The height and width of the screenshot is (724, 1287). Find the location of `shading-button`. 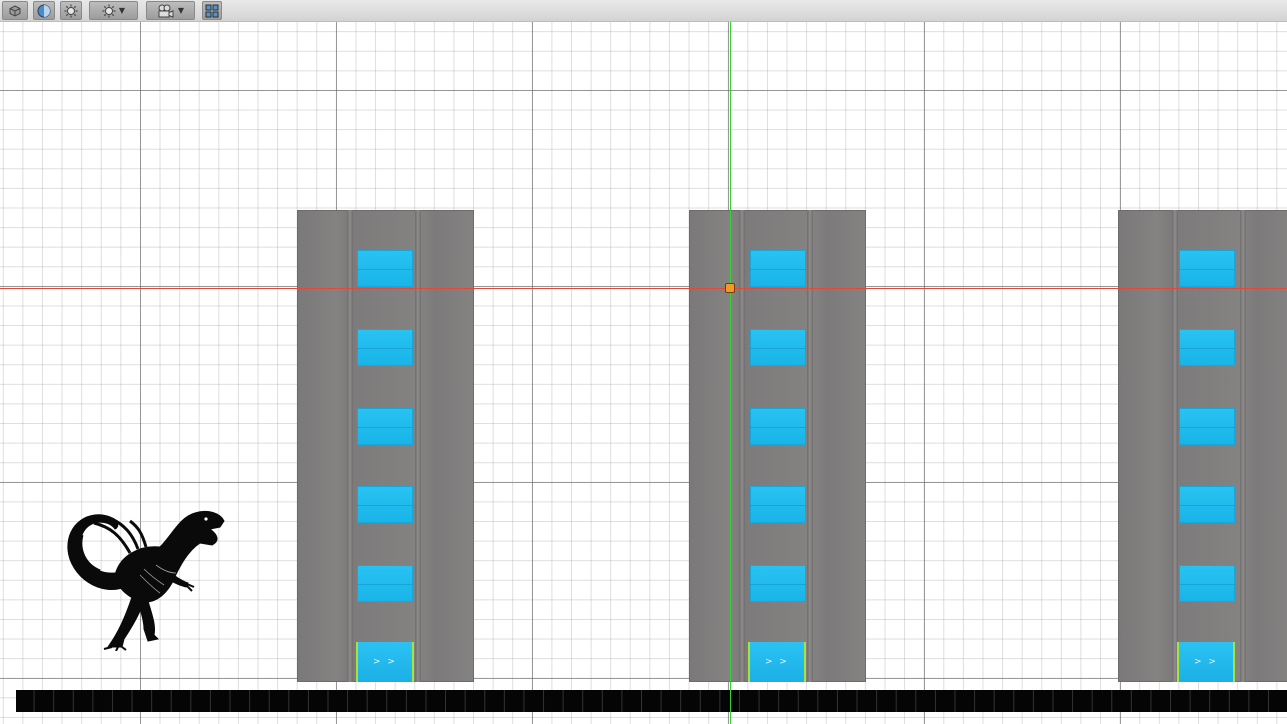

shading-button is located at coordinates (44, 10).